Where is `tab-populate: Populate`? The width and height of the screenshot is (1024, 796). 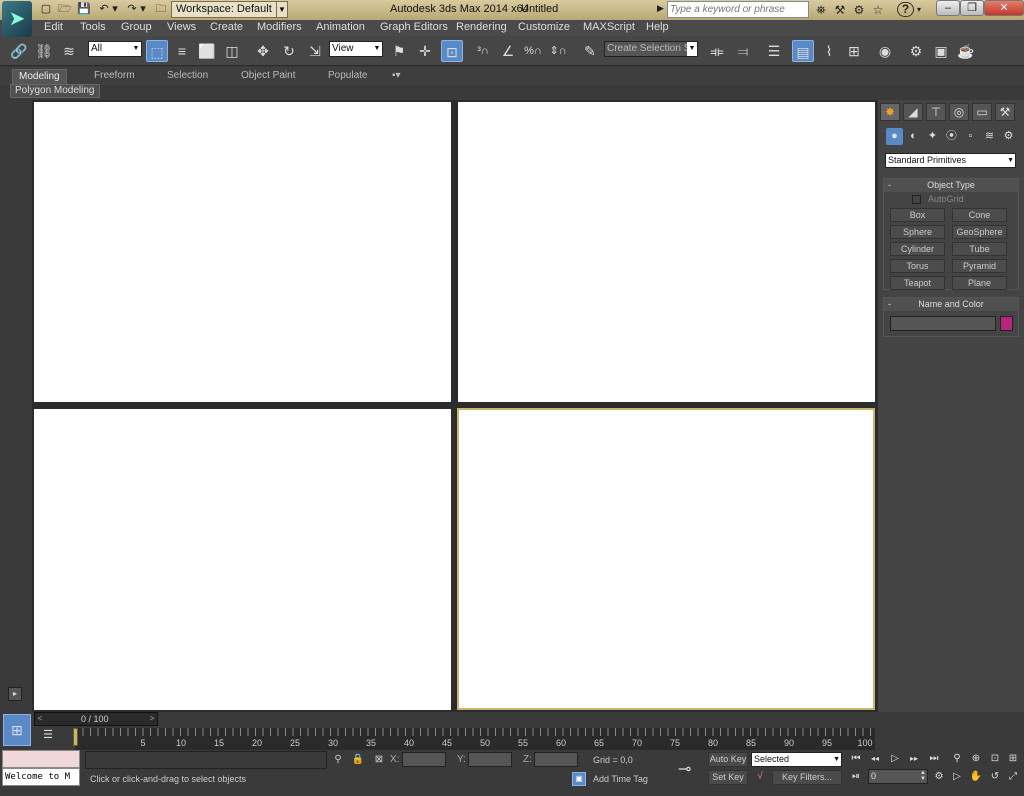 tab-populate: Populate is located at coordinates (347, 76).